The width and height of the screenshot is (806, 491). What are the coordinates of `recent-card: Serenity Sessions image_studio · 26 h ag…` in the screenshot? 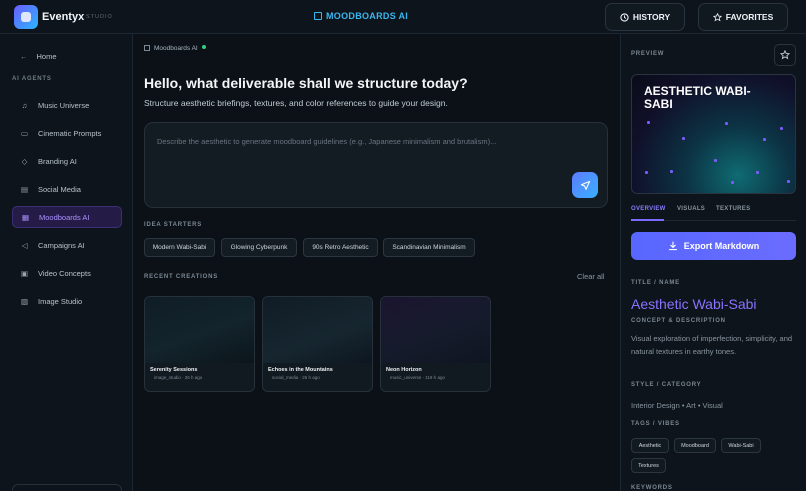 It's located at (199, 344).